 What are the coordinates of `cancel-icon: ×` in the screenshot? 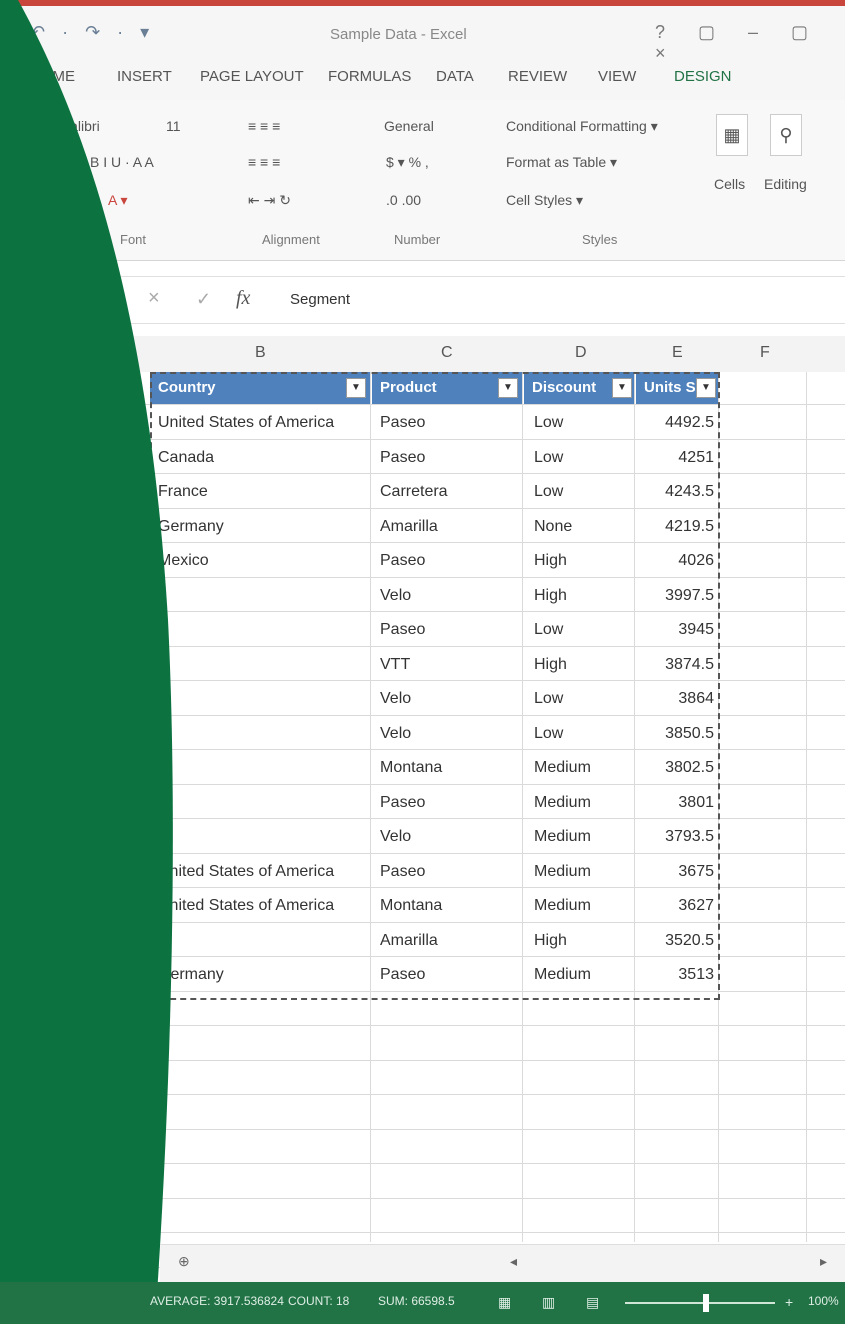 It's located at (154, 298).